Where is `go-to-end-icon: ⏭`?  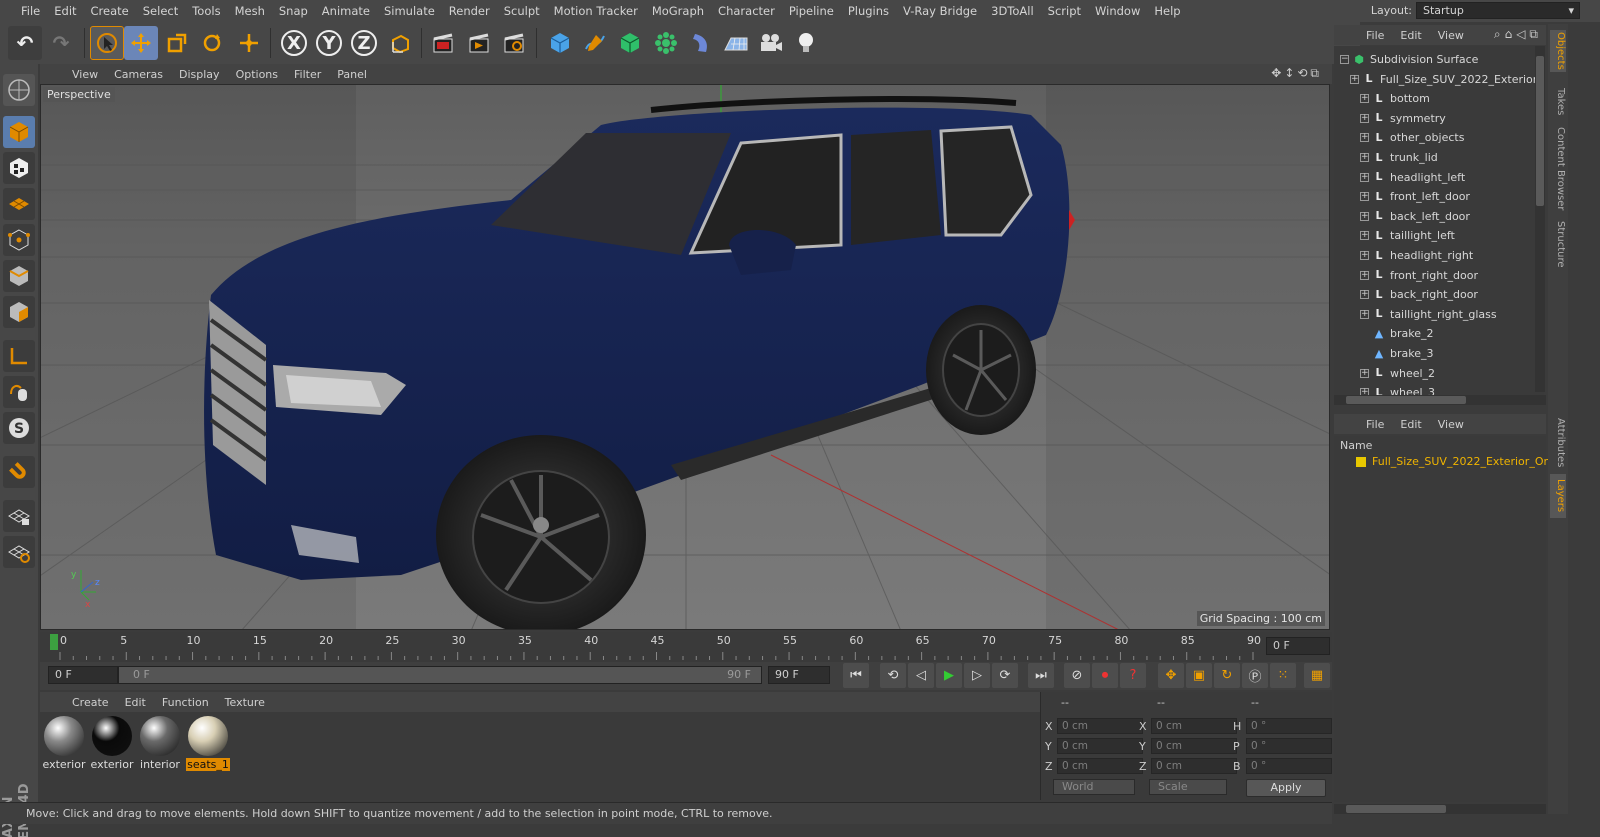 go-to-end-icon: ⏭ is located at coordinates (1041, 675).